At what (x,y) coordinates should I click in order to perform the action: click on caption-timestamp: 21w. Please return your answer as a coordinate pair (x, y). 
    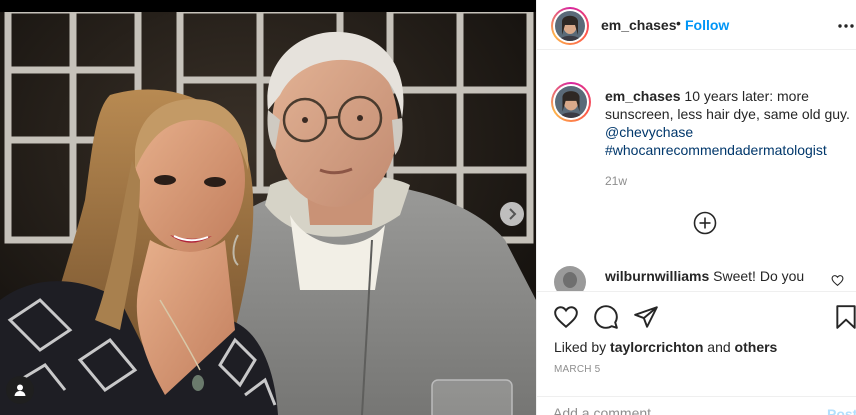
    Looking at the image, I should click on (616, 181).